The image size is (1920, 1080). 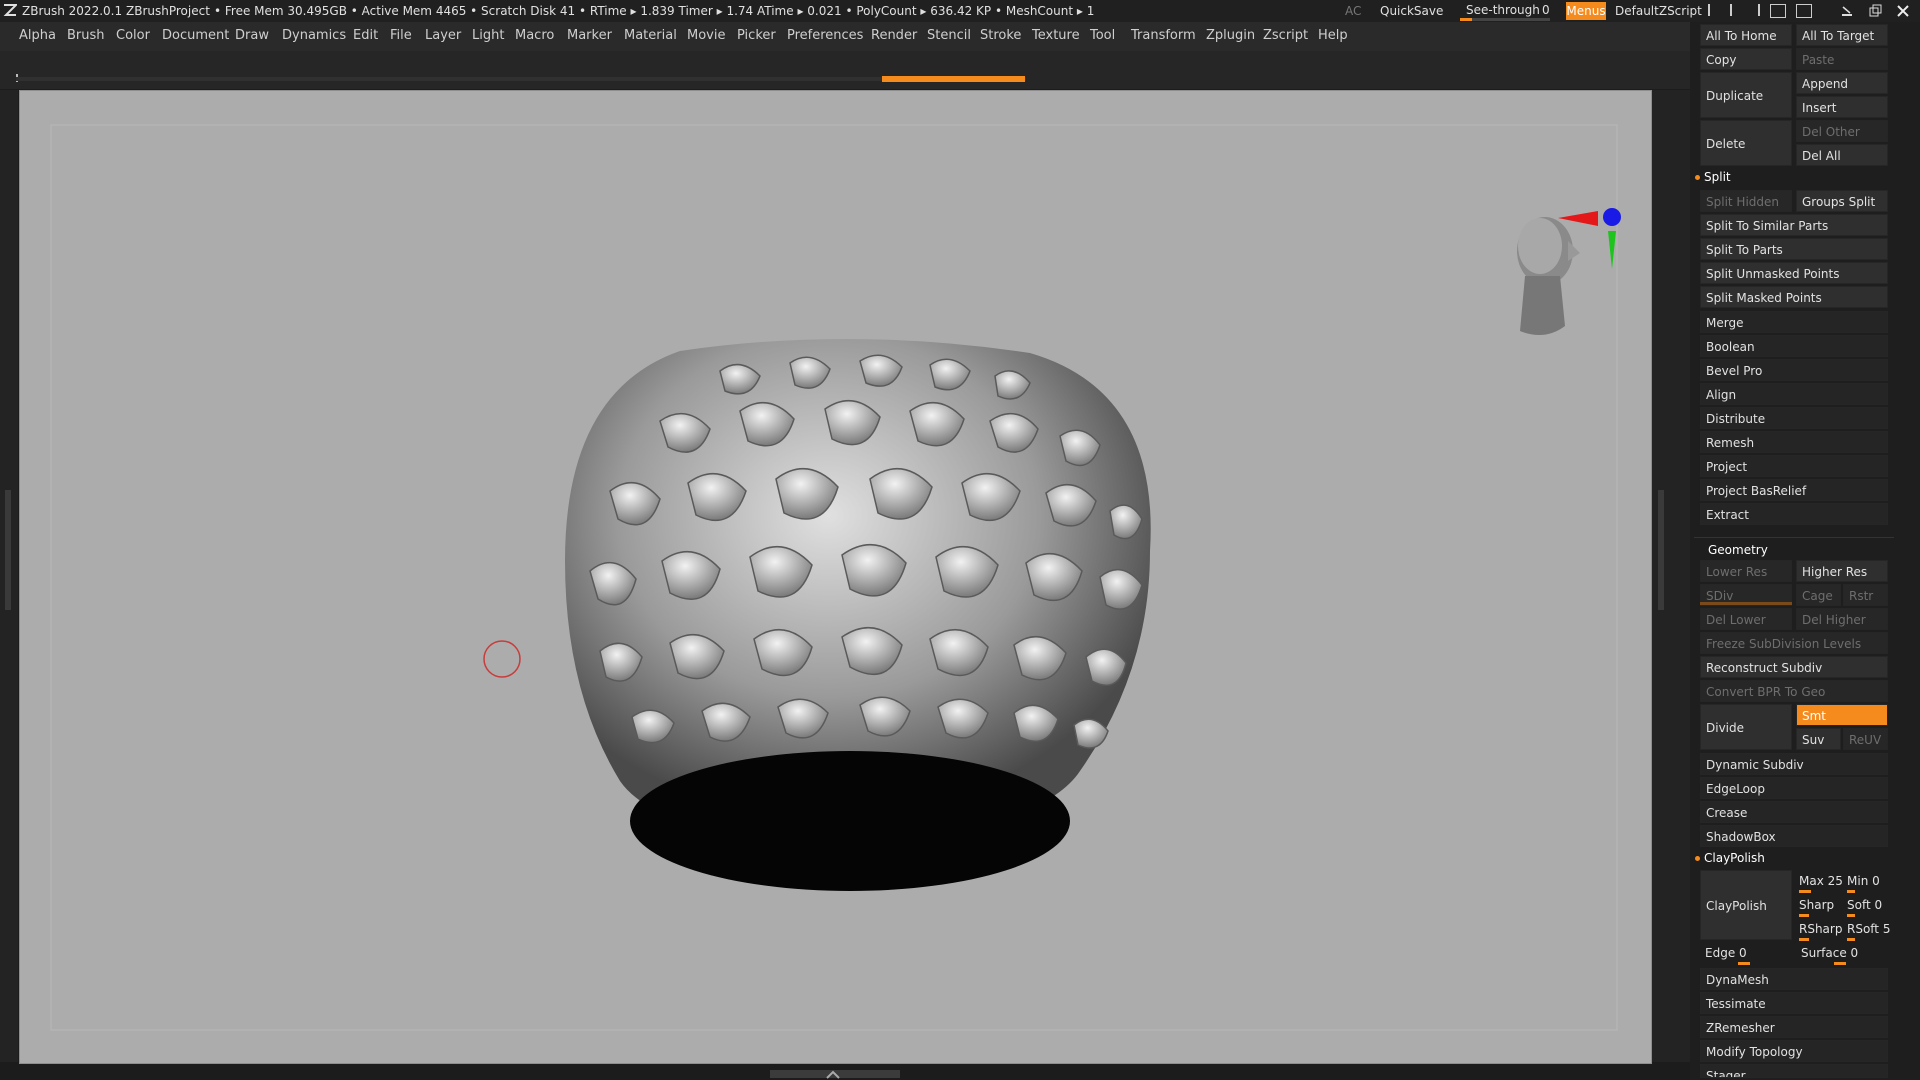 I want to click on menu-layer: Layer, so click(x=443, y=35).